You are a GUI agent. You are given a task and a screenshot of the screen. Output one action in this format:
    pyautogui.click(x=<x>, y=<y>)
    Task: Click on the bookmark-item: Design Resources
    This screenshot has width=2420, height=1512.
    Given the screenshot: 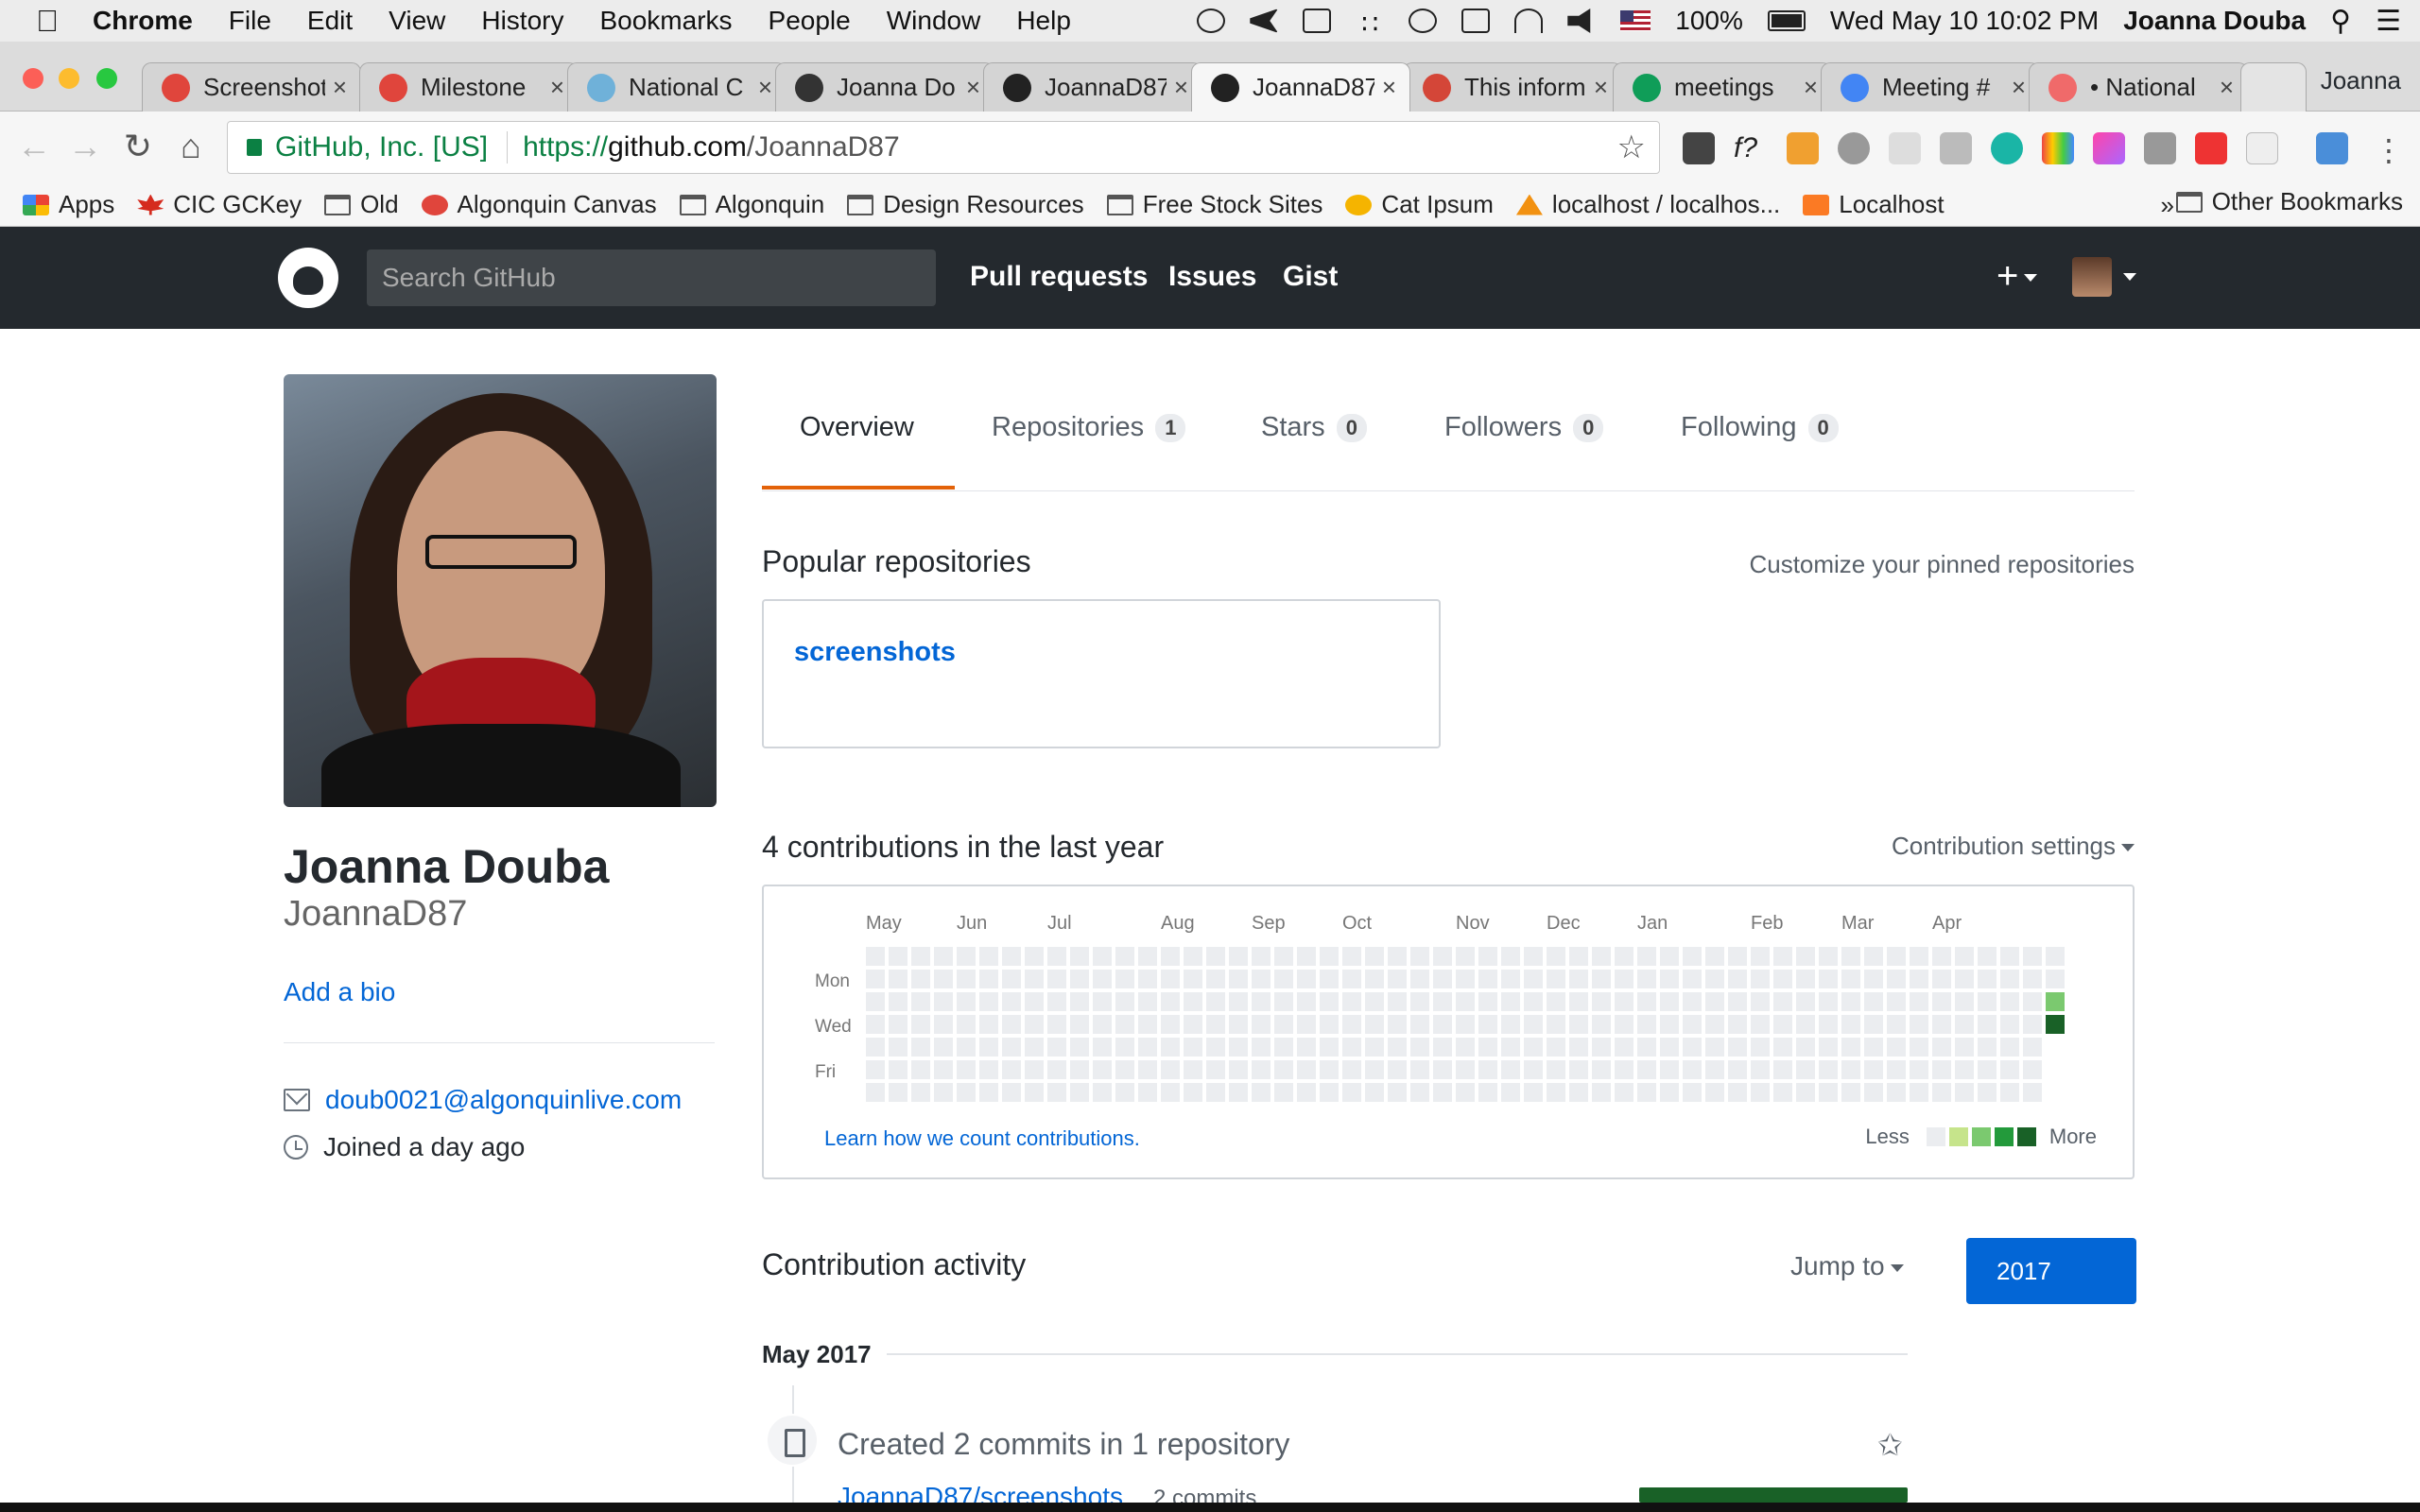 What is the action you would take?
    pyautogui.click(x=966, y=204)
    